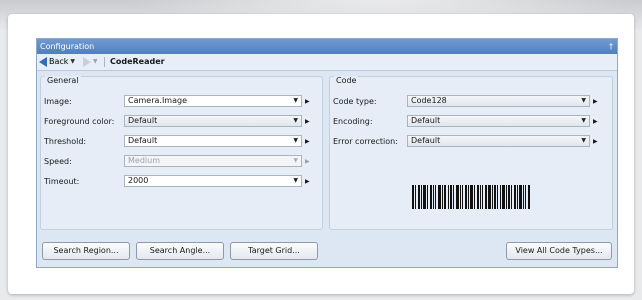 This screenshot has height=300, width=642. What do you see at coordinates (471, 197) in the screenshot?
I see `barcode-preview` at bounding box center [471, 197].